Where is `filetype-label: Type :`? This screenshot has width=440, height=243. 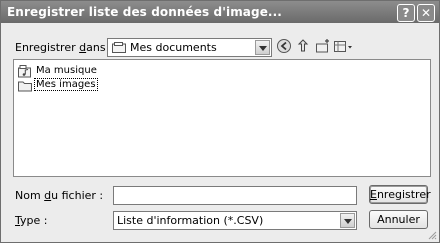 filetype-label: Type : is located at coordinates (31, 220).